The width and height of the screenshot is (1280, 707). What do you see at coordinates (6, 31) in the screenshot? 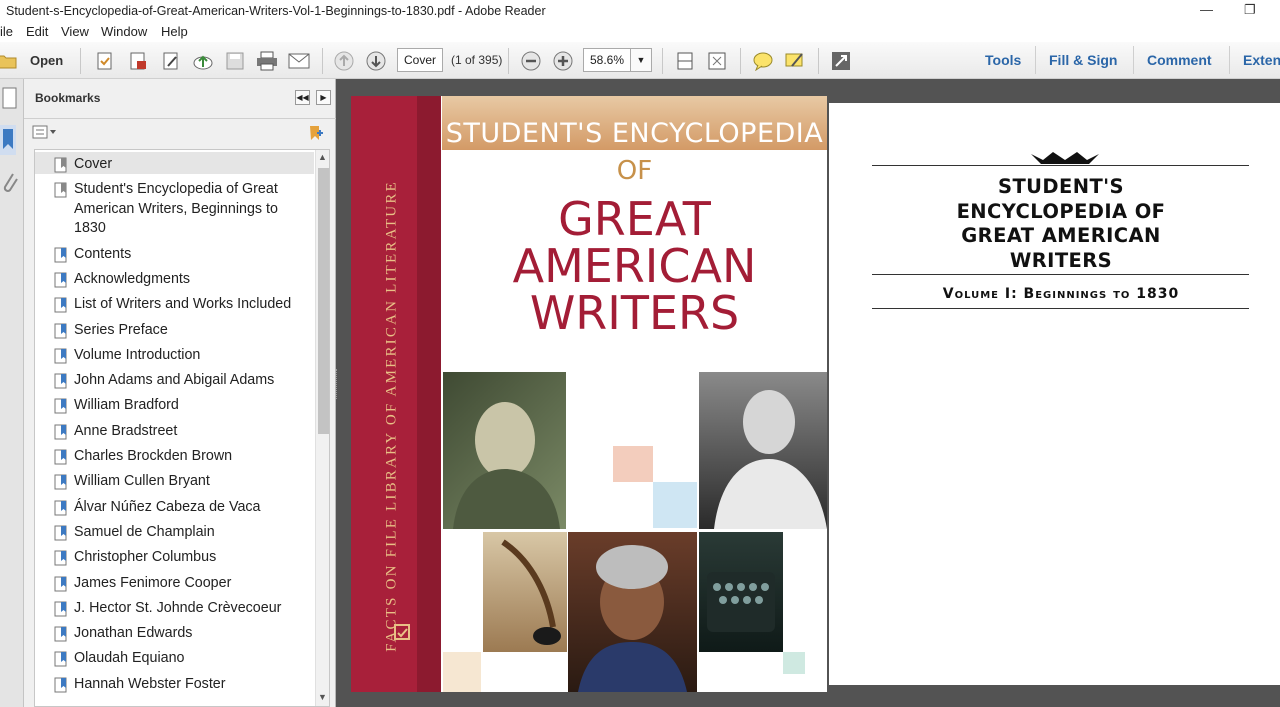
I see `menu-file: ile` at bounding box center [6, 31].